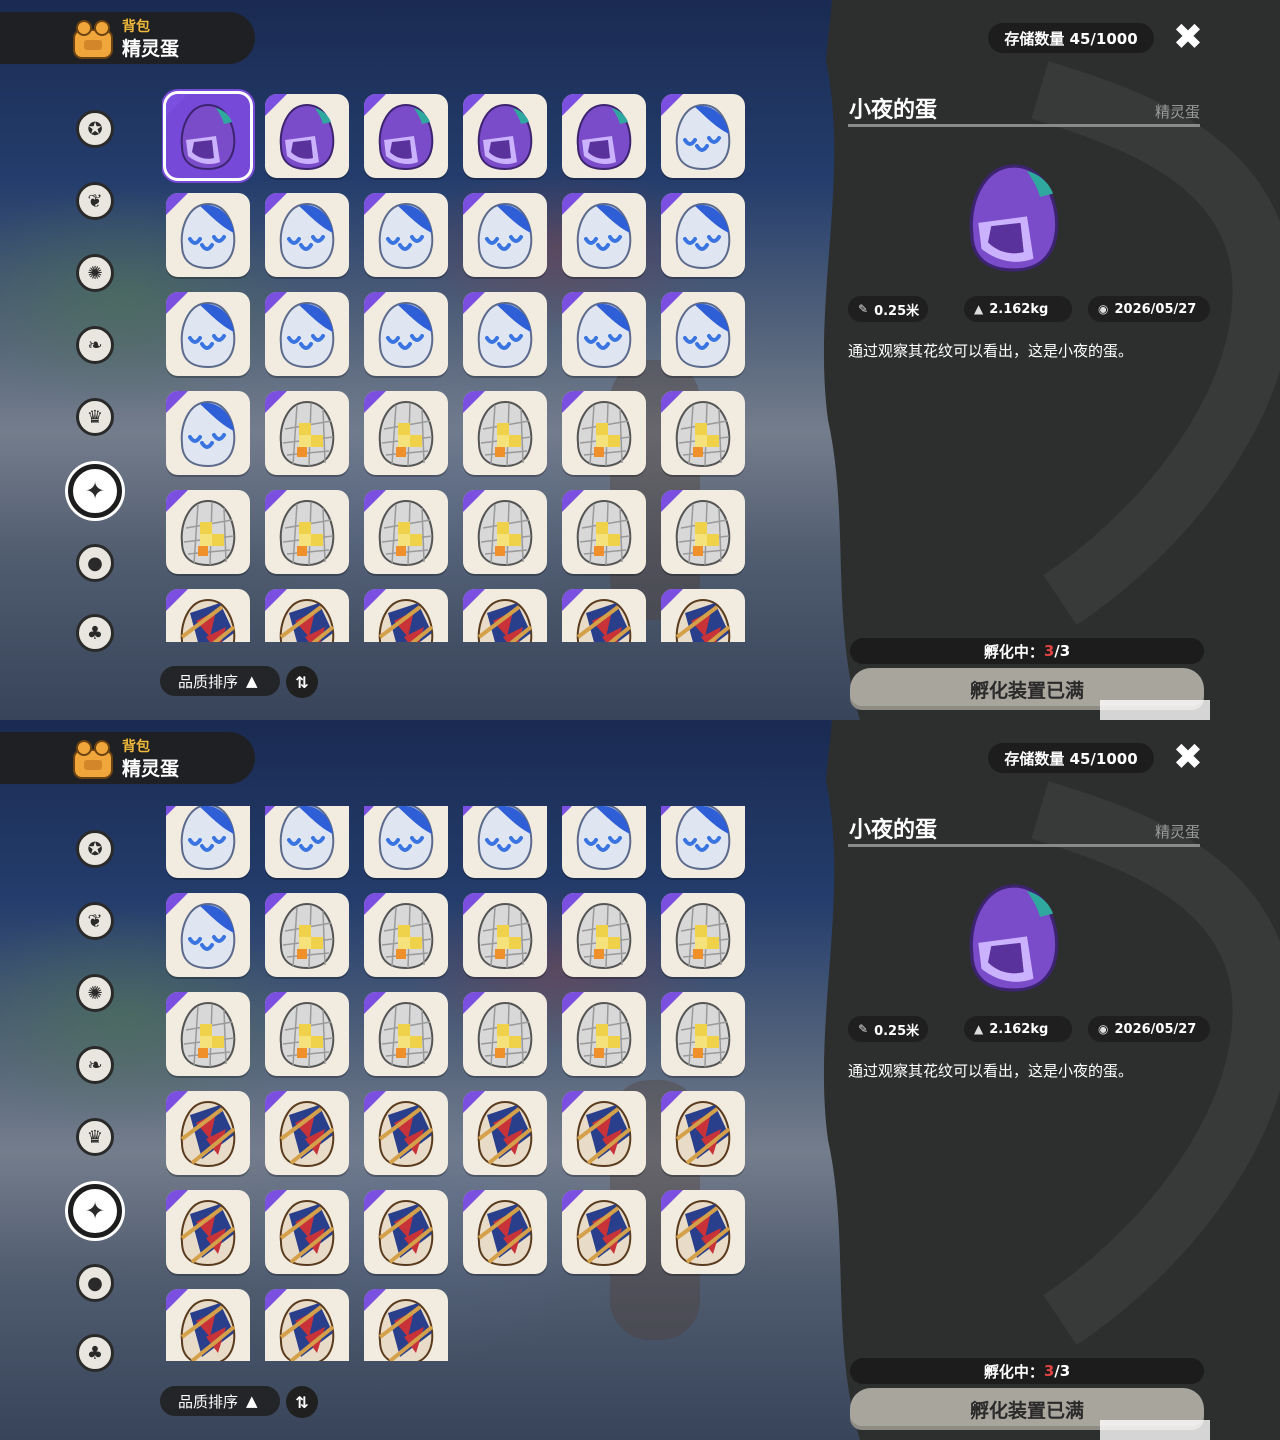  Describe the element at coordinates (93, 39) in the screenshot. I see `backpack-icon` at that location.